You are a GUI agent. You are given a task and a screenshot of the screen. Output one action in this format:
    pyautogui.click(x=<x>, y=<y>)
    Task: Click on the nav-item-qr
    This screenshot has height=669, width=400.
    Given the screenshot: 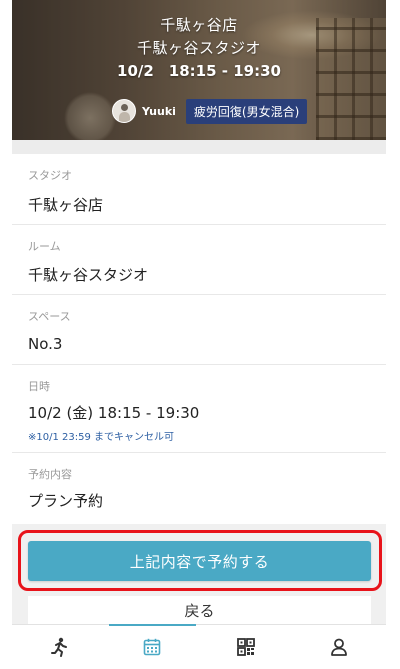 What is the action you would take?
    pyautogui.click(x=246, y=647)
    